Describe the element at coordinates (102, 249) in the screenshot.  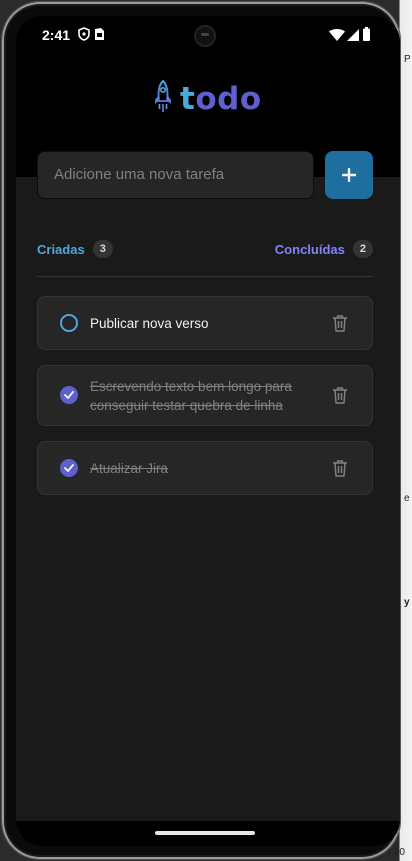
I see `created-count-badge: 3` at that location.